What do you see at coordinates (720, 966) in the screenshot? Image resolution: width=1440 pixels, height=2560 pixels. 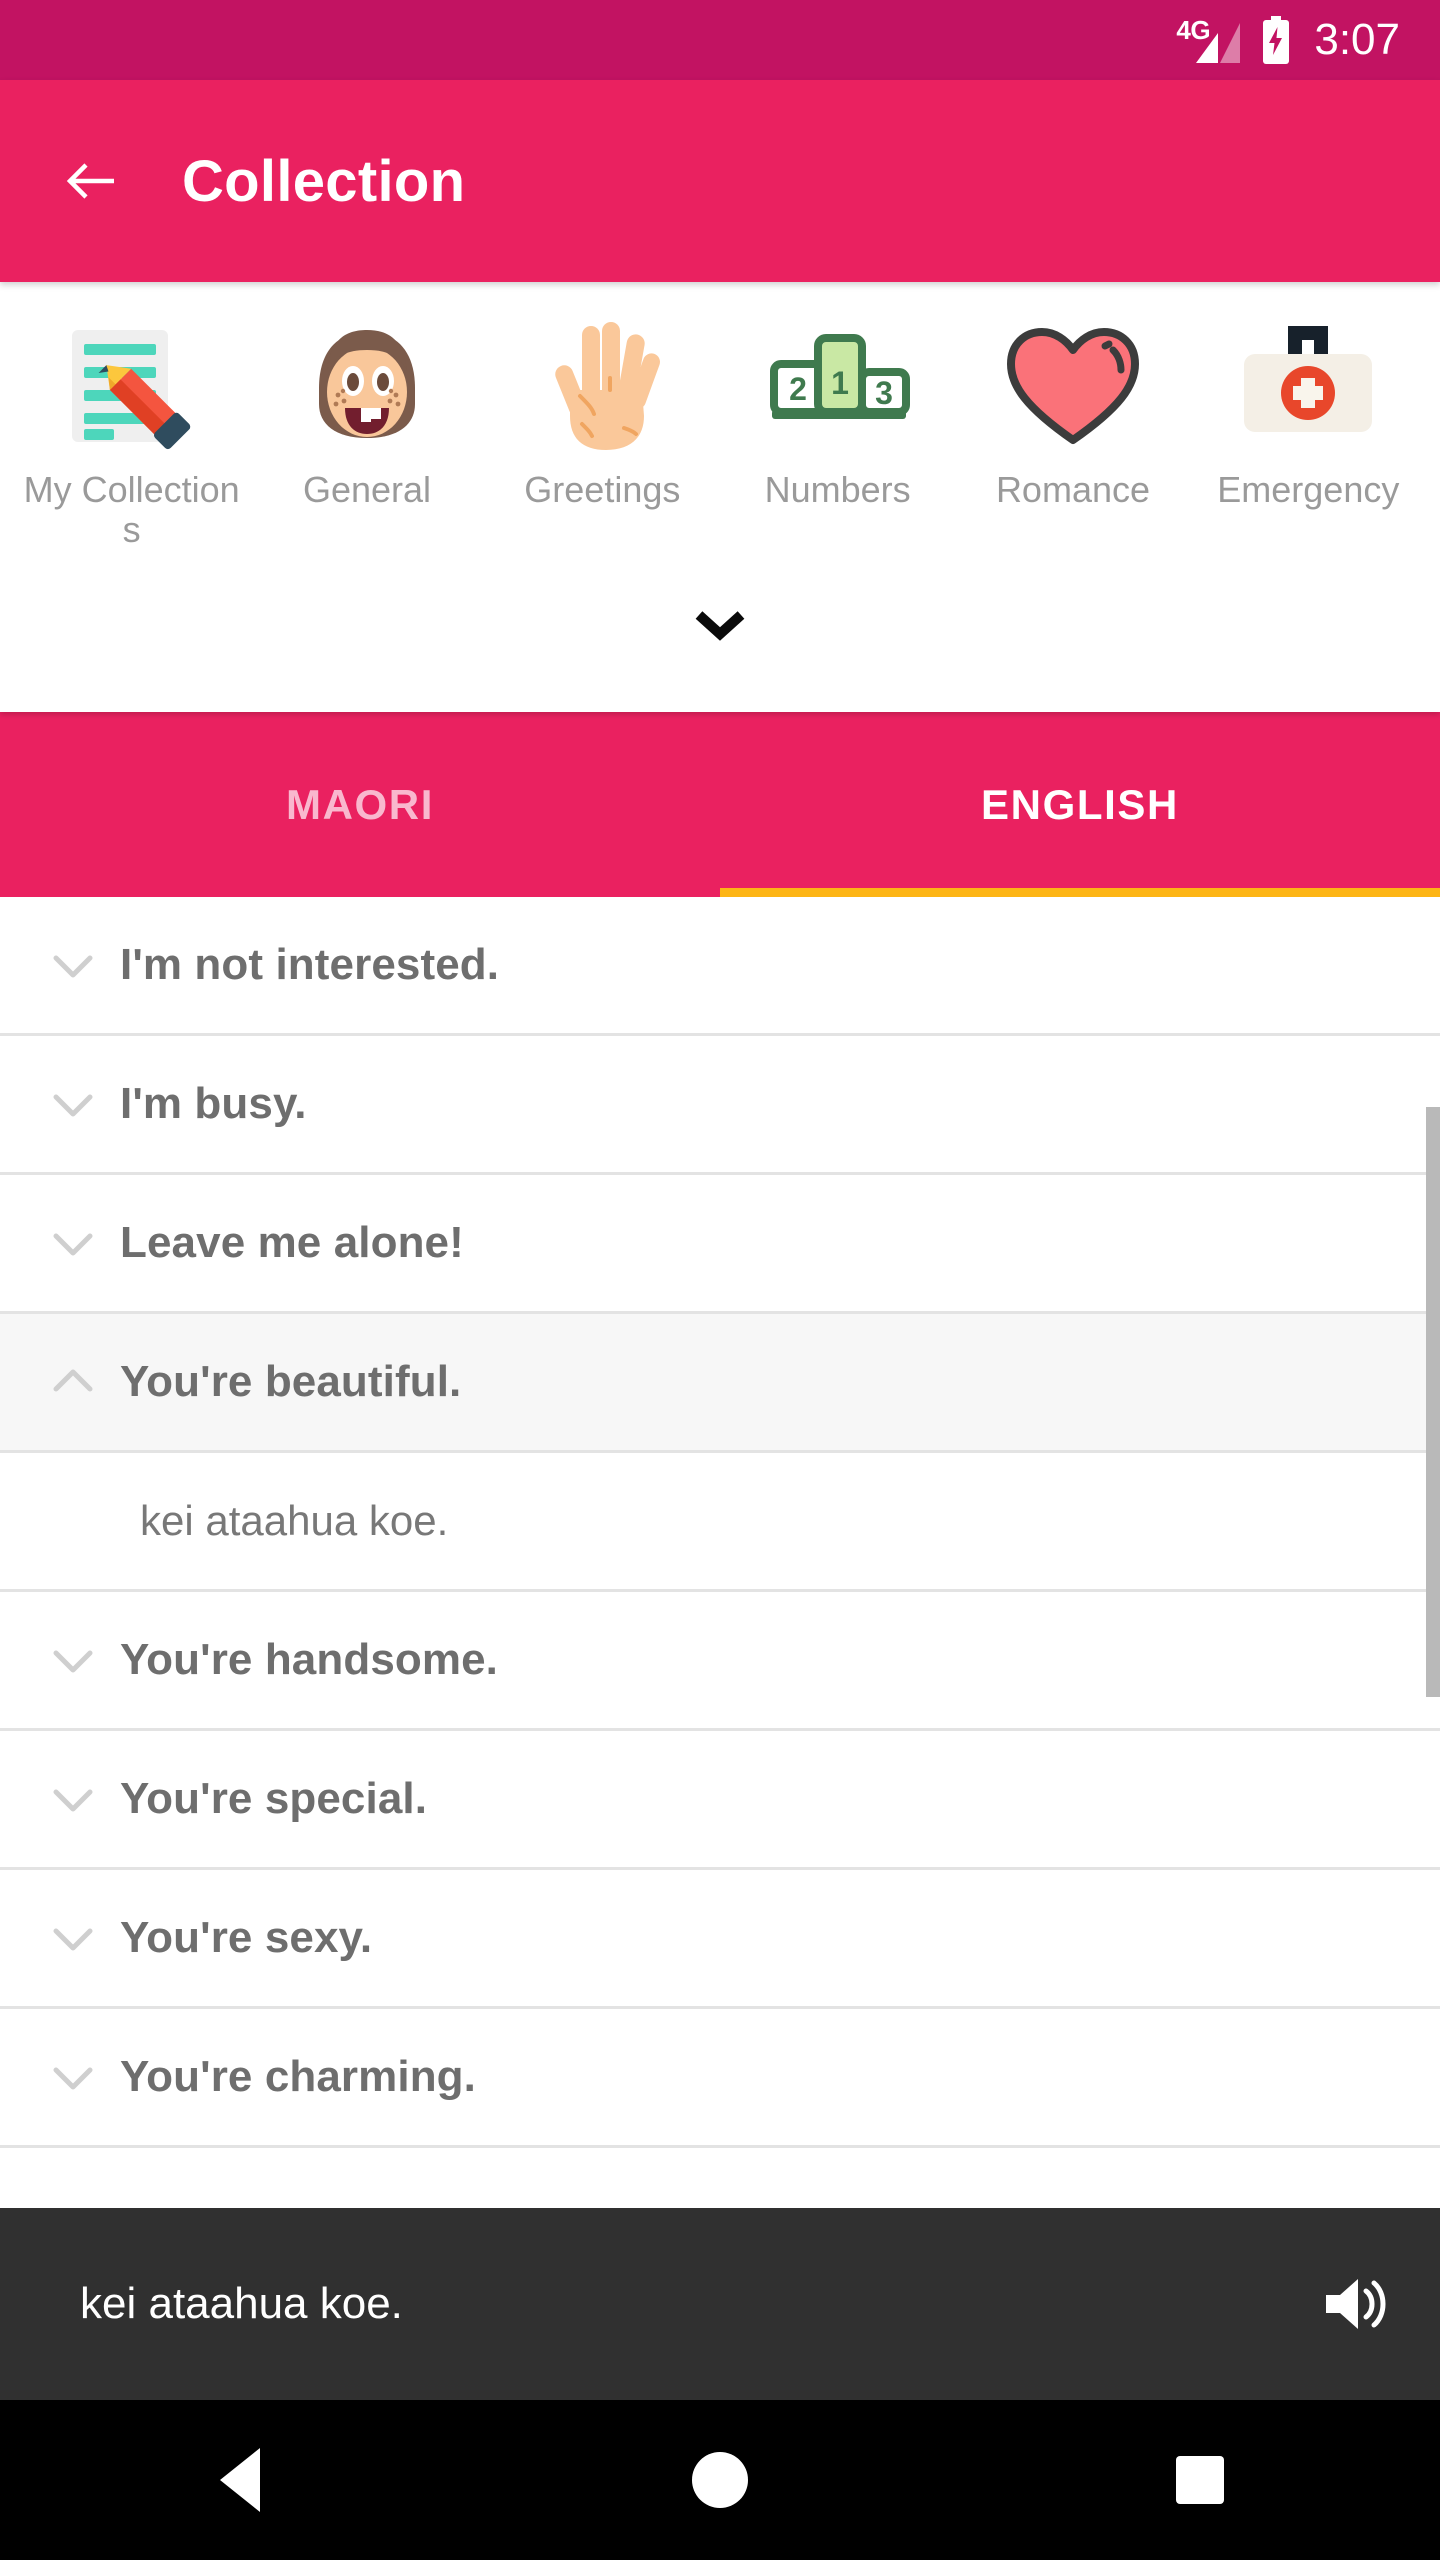 I see `list-item: I'm not interested.` at bounding box center [720, 966].